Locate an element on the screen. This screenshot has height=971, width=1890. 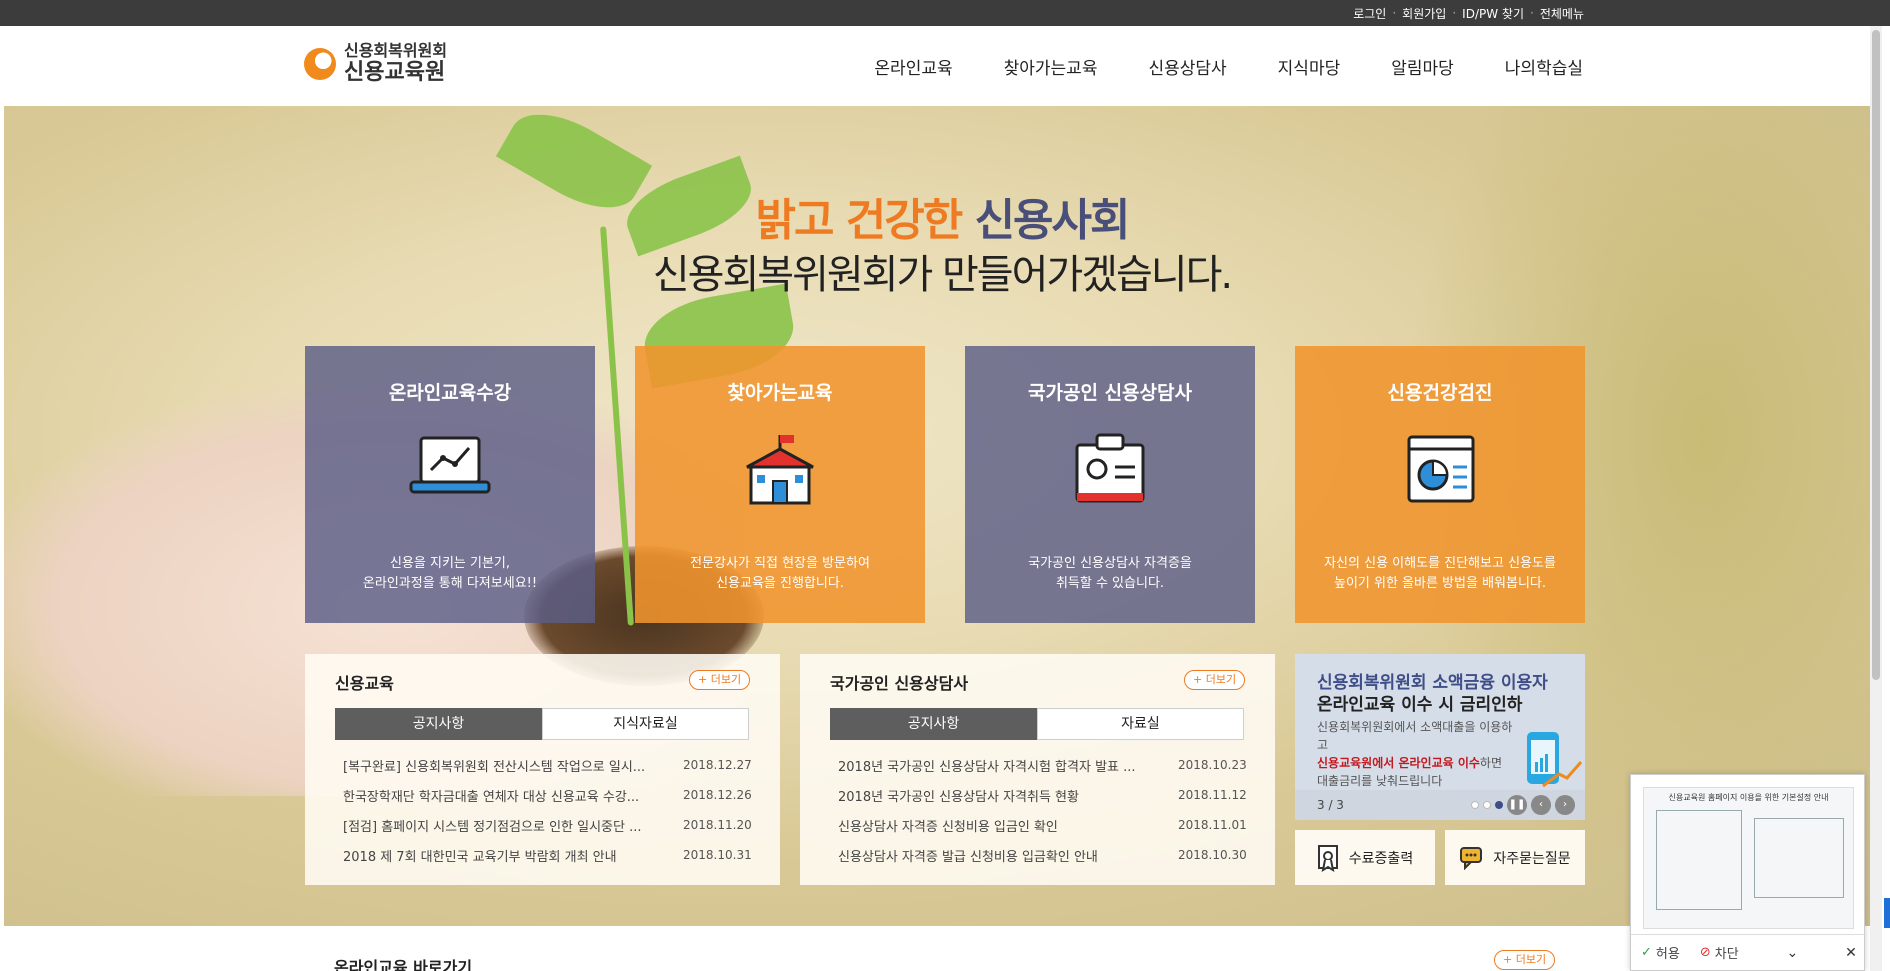
logo-line2: 신용교육원 is located at coordinates (395, 72).